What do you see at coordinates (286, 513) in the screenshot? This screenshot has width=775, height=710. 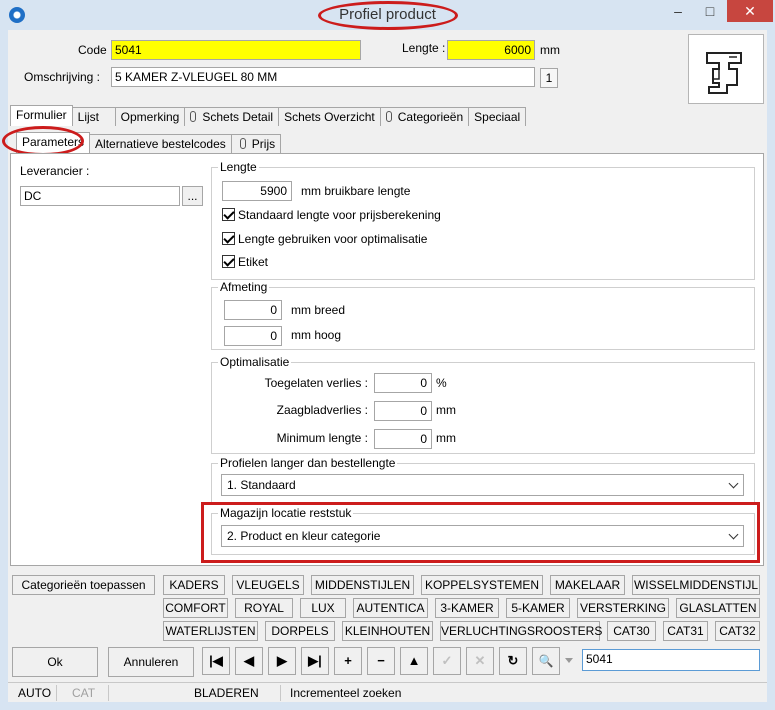 I see `magazijn-group-title: Magazijn locatie reststuk` at bounding box center [286, 513].